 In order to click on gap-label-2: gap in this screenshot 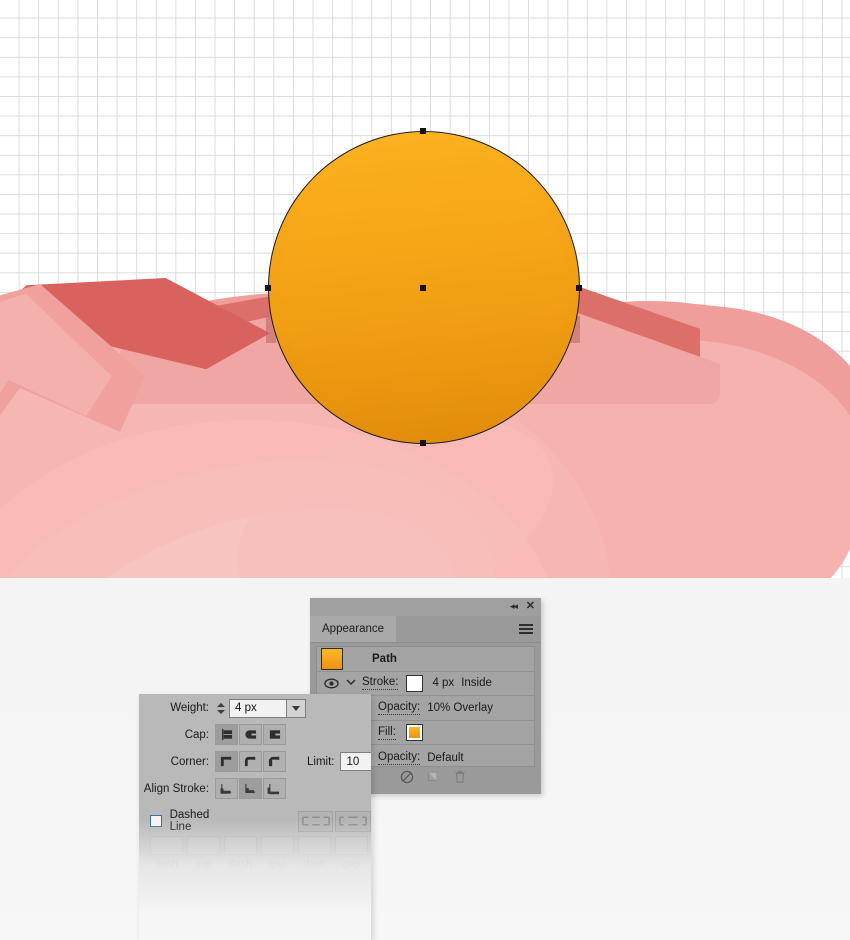, I will do `click(277, 864)`.